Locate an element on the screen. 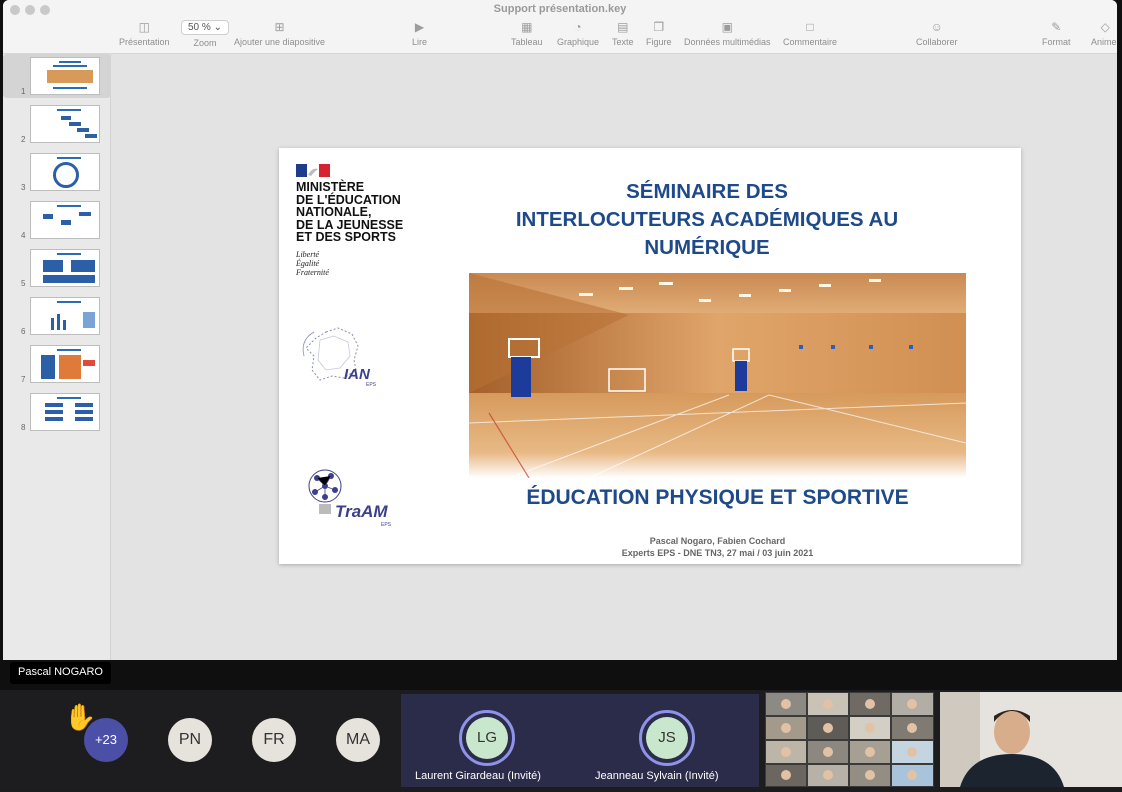 This screenshot has width=1122, height=792. chevron-down-icon: ⌄ is located at coordinates (217, 27).